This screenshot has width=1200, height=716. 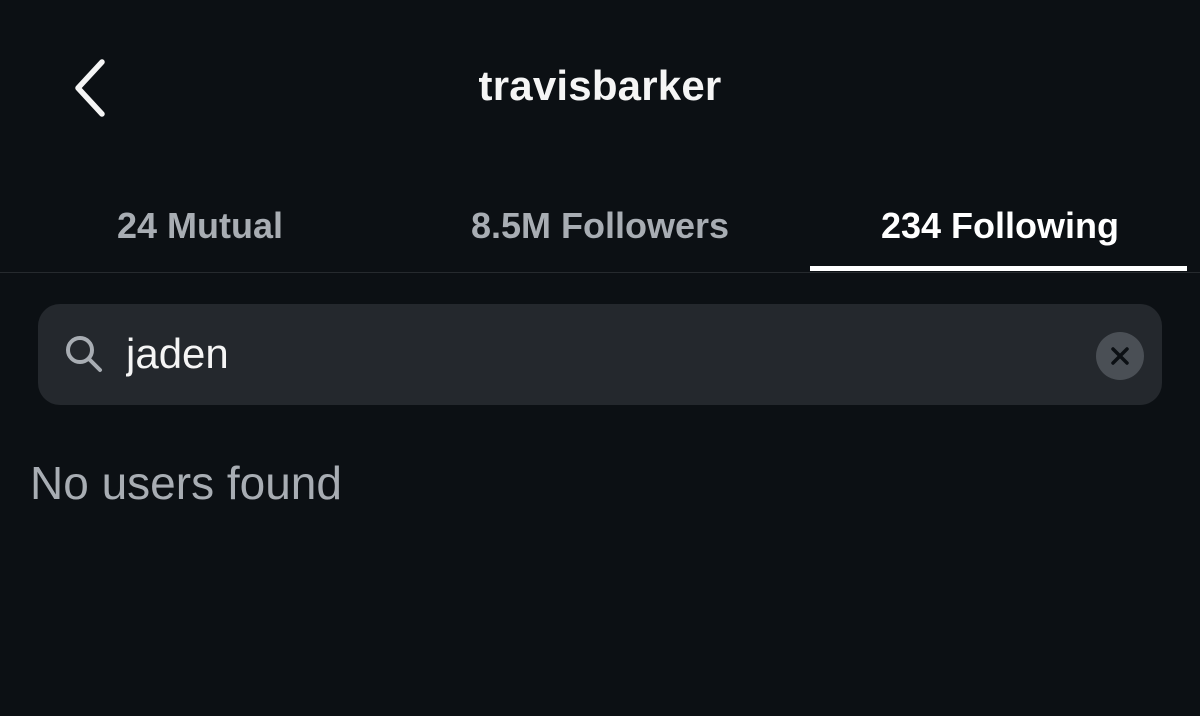 I want to click on tab-followers: 8.5M Followers, so click(x=600, y=226).